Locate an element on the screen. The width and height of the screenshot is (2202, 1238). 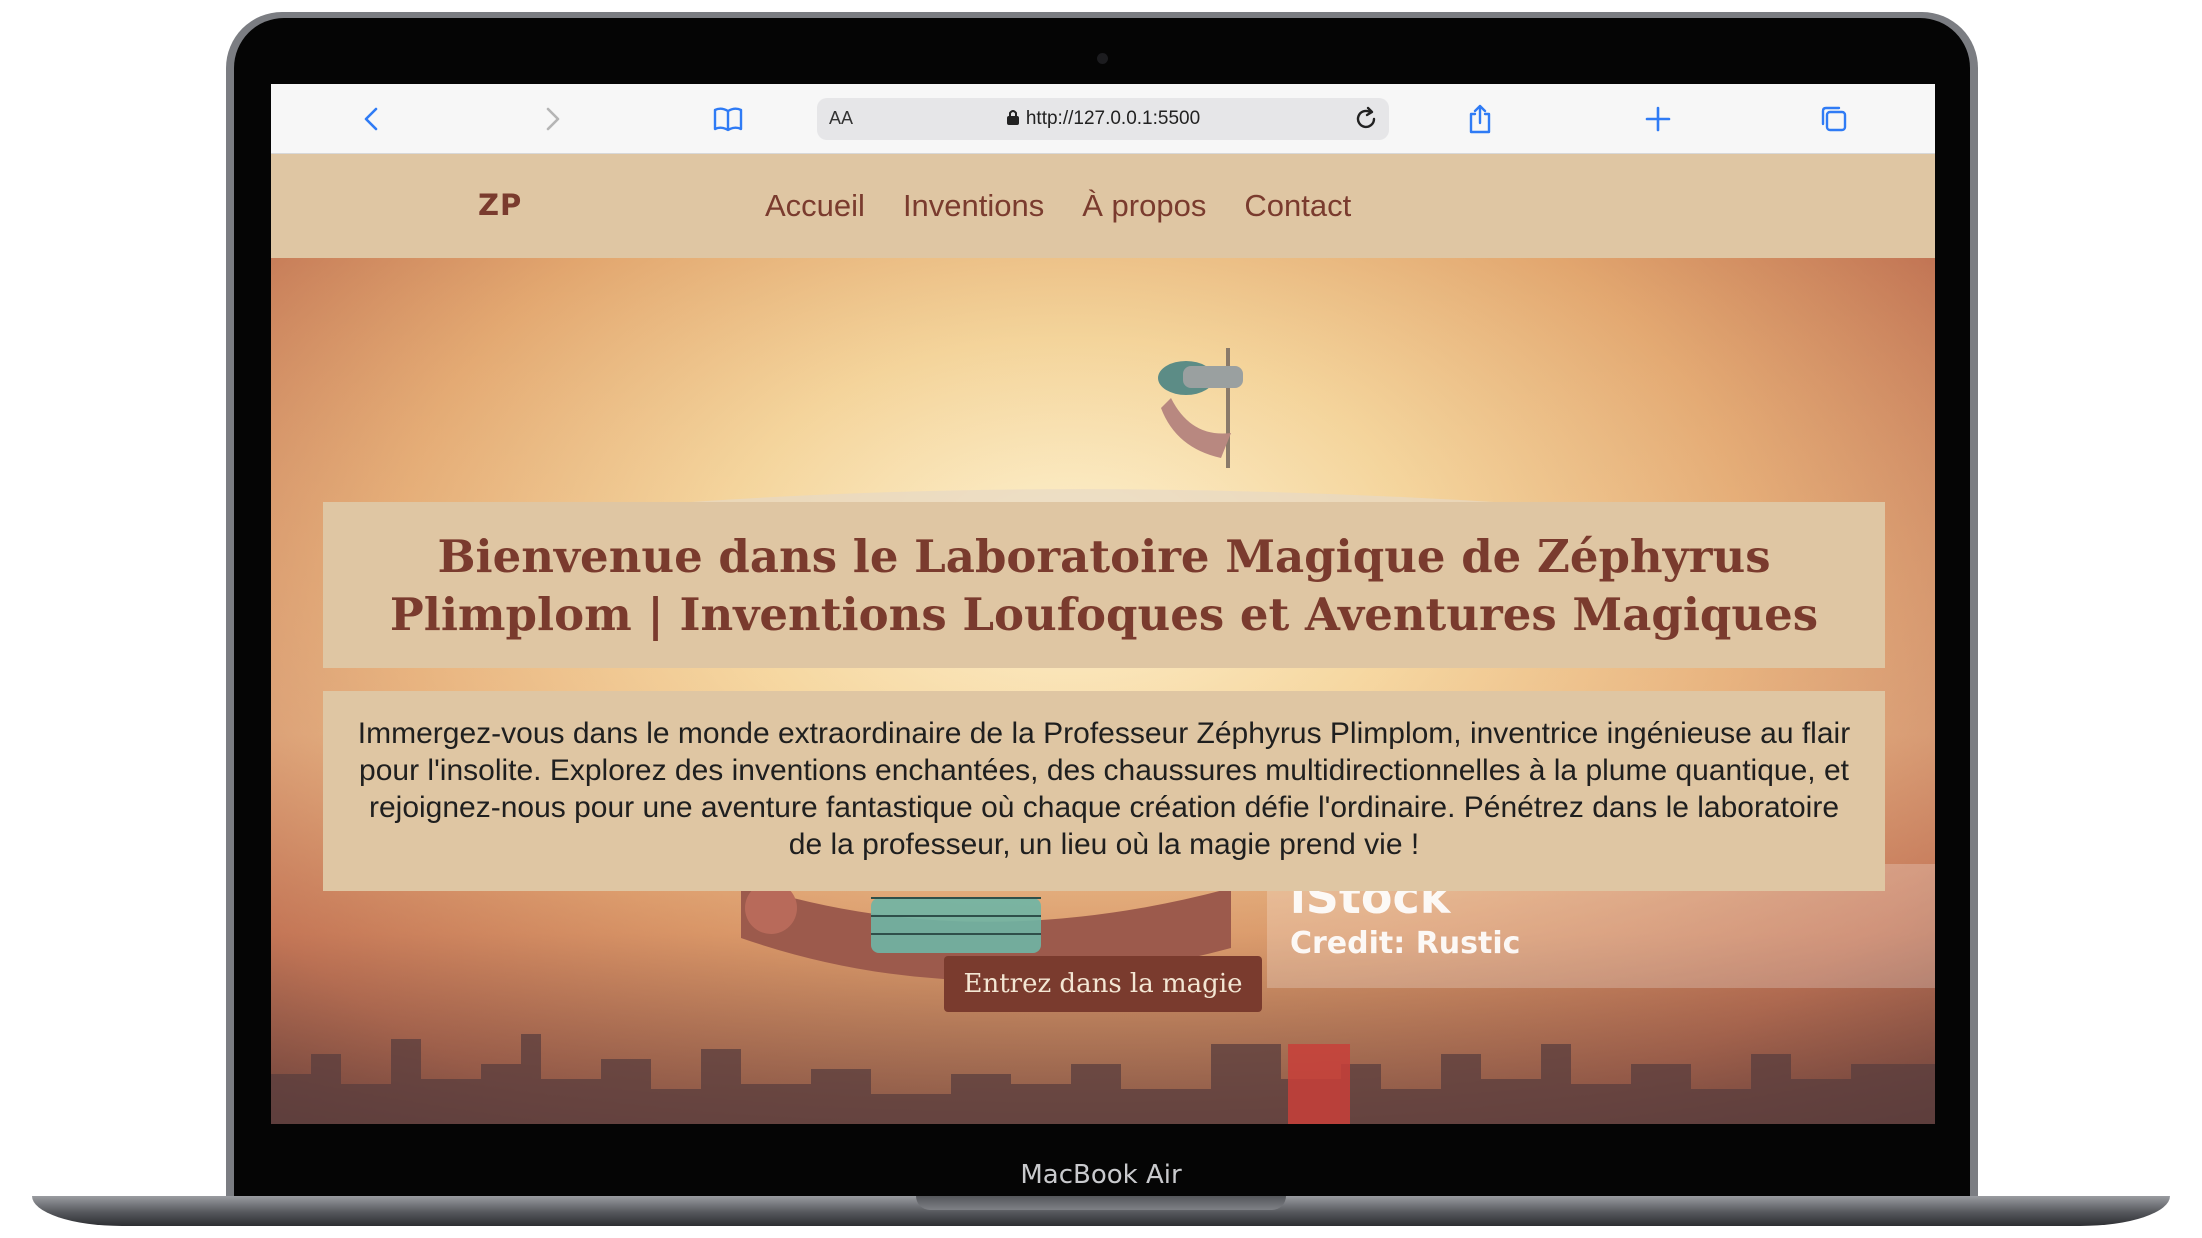
enter-magic-button: Entrez dans la magie is located at coordinates (1103, 984).